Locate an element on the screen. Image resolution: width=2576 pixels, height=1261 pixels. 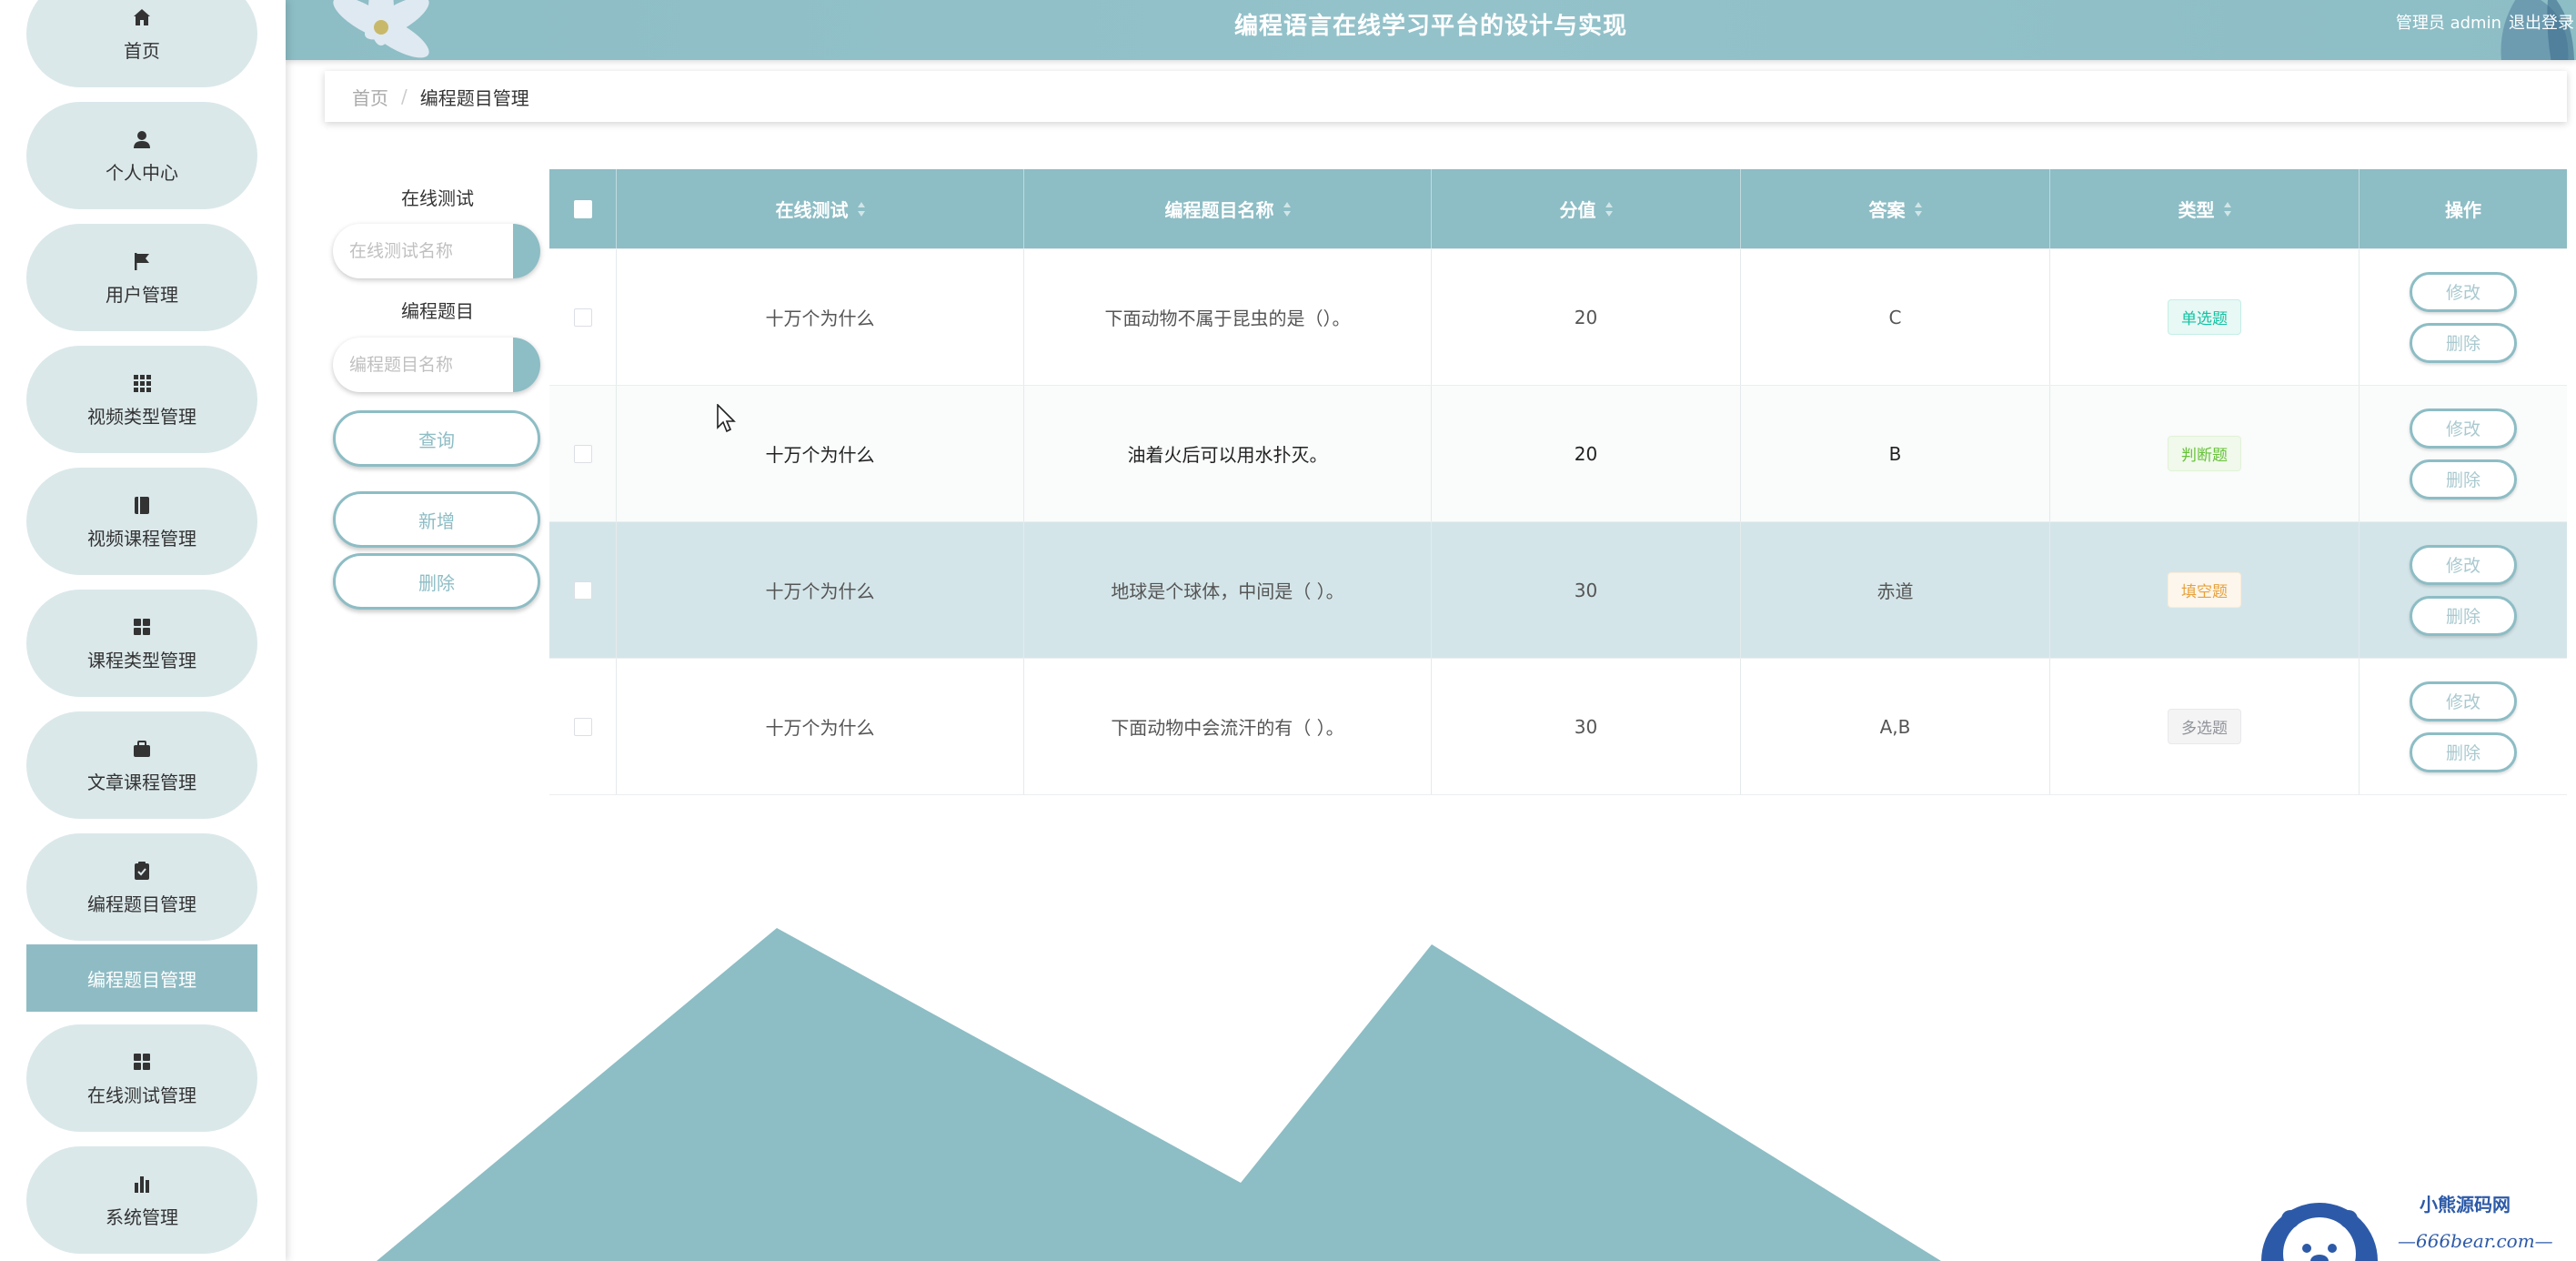
cell-question-name: 下面动物中会流汗的有（ ）。 is located at coordinates (1228, 727).